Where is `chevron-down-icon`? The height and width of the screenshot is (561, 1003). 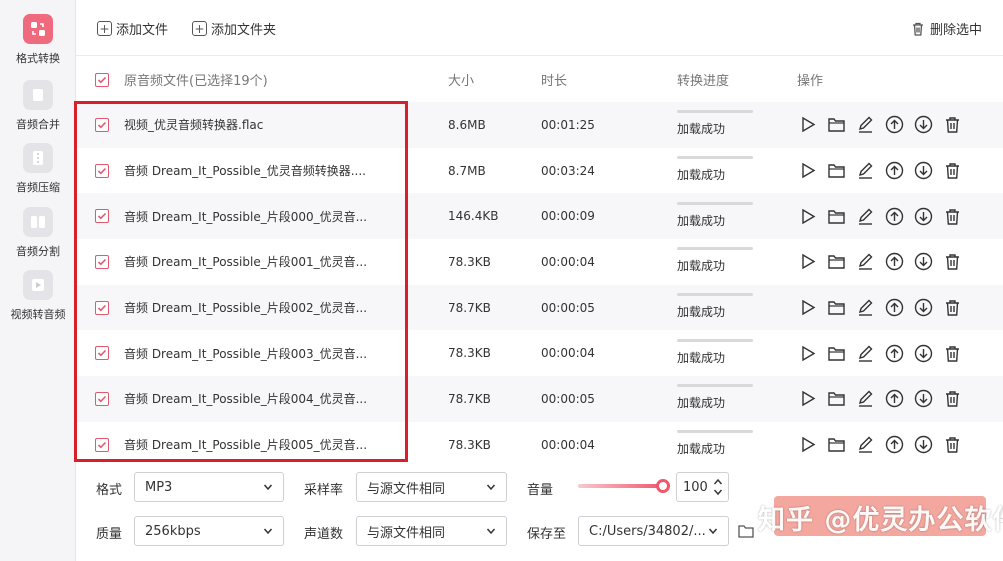
chevron-down-icon is located at coordinates (713, 531).